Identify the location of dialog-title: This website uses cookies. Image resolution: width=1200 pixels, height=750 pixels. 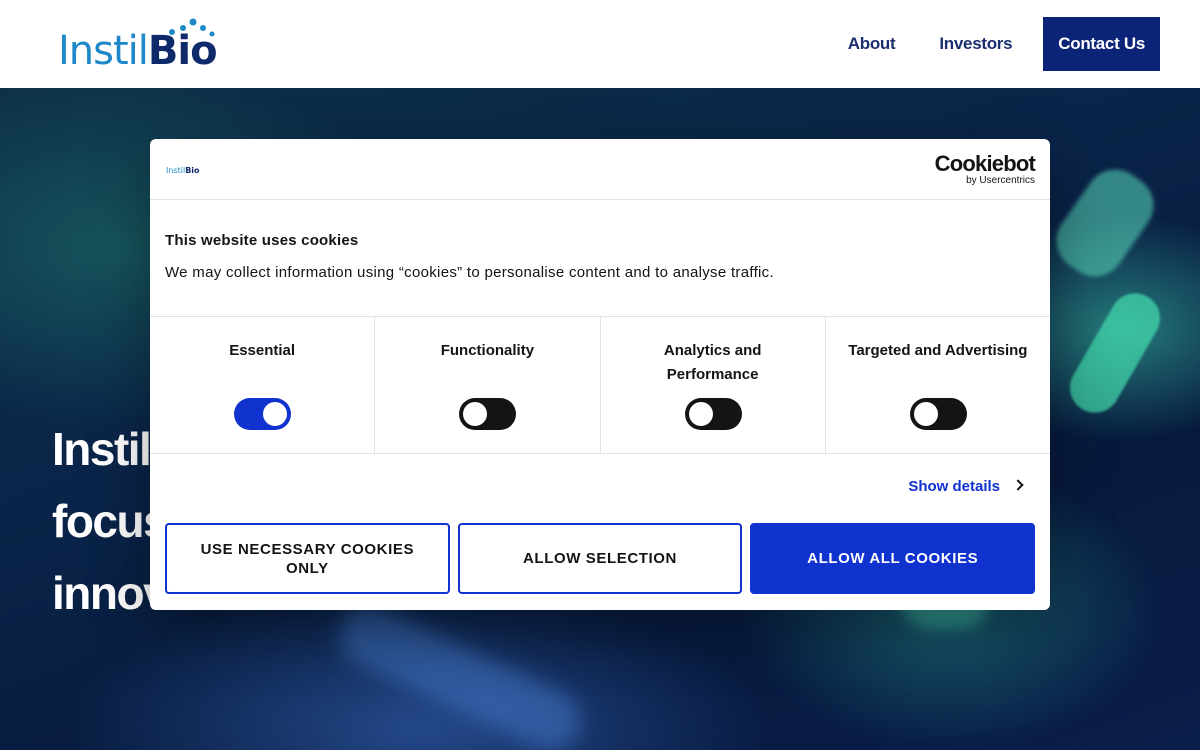
(262, 240).